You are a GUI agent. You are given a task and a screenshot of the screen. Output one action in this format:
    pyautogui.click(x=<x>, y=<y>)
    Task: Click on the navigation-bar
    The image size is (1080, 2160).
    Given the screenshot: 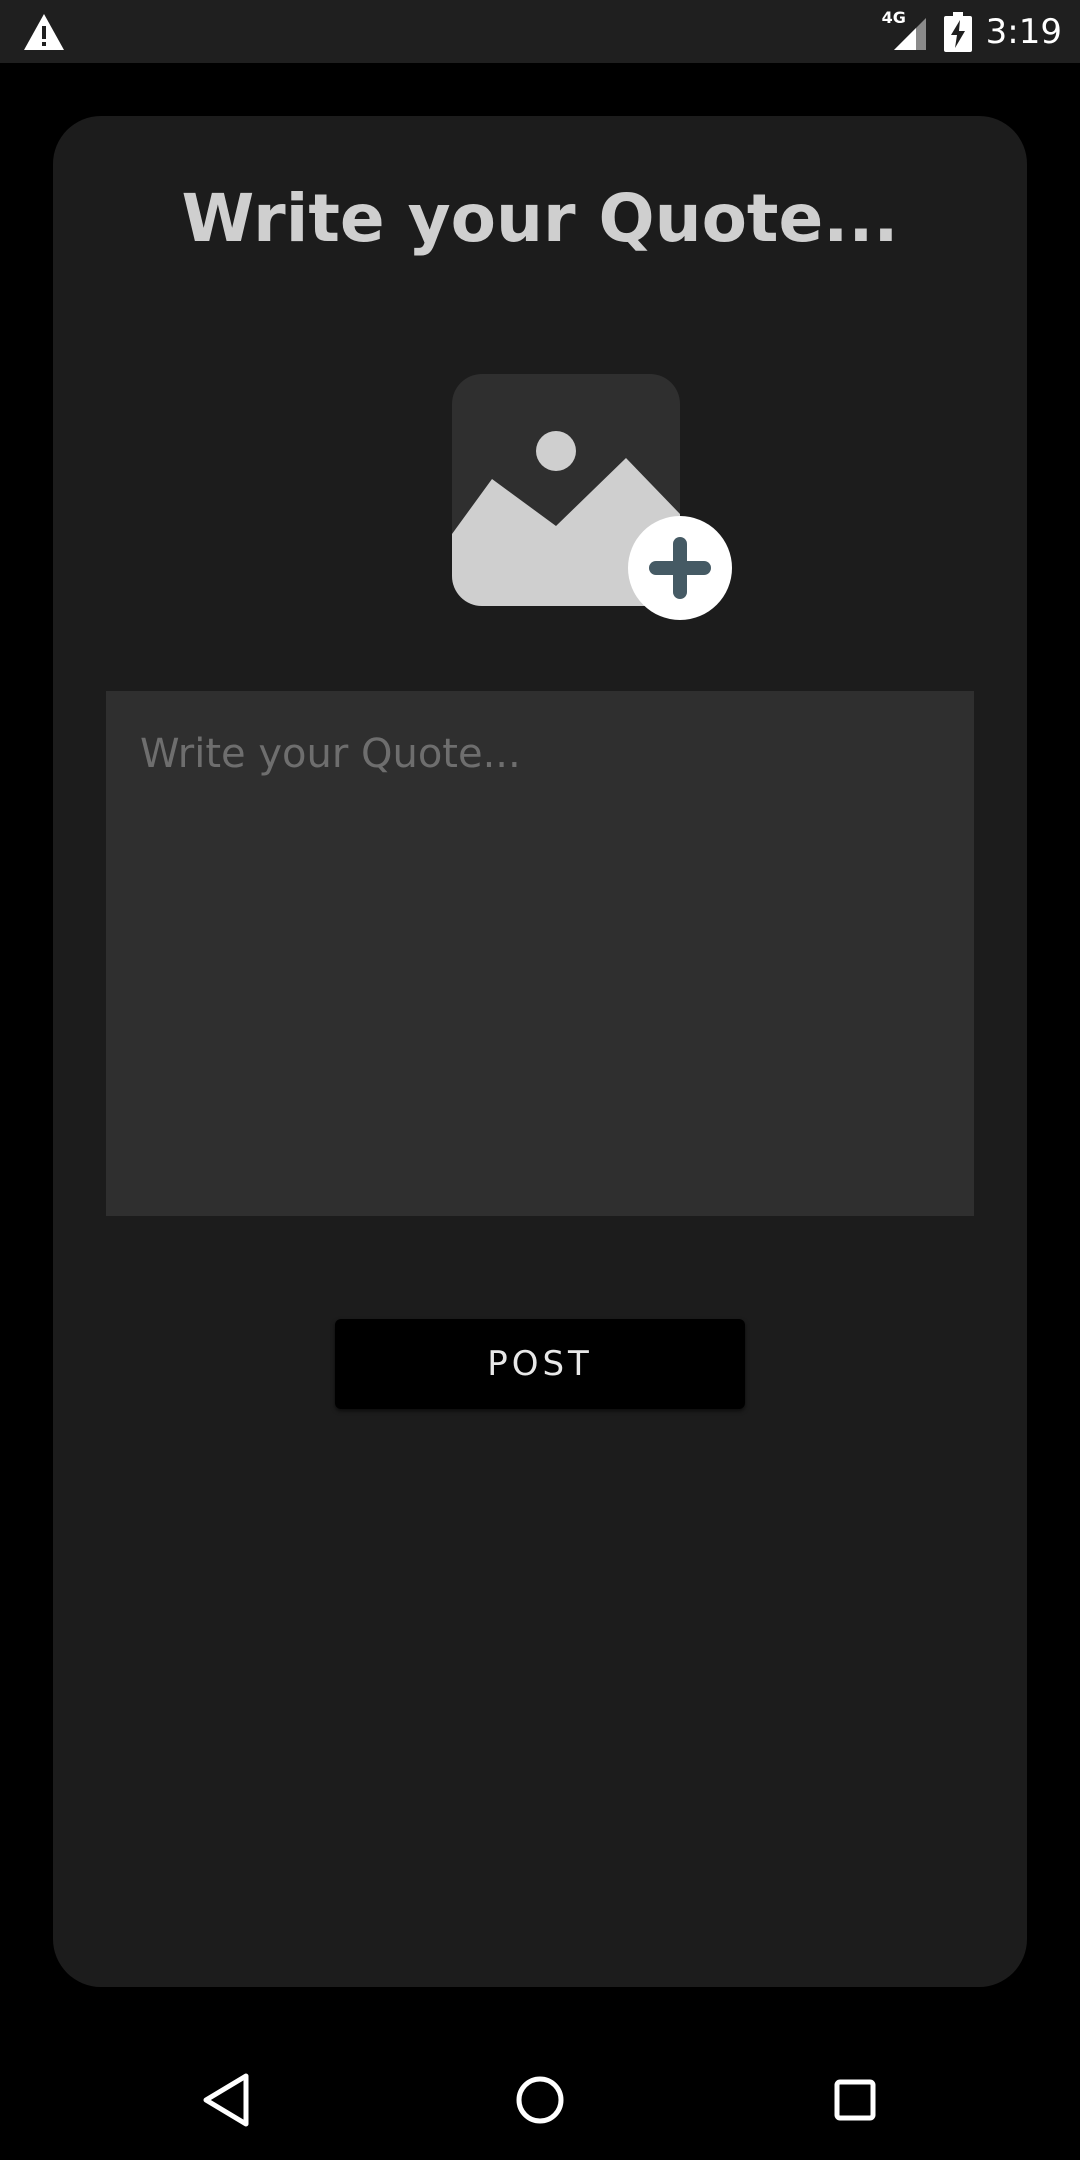 What is the action you would take?
    pyautogui.click(x=540, y=2100)
    